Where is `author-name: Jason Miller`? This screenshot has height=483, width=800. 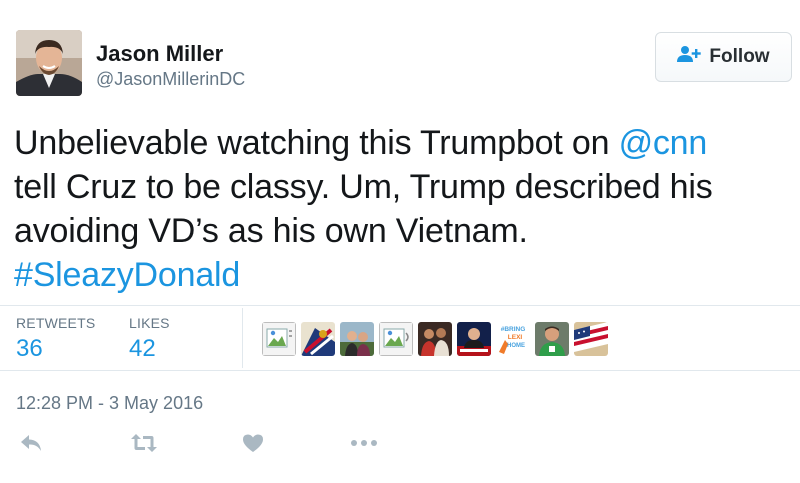 author-name: Jason Miller is located at coordinates (159, 54).